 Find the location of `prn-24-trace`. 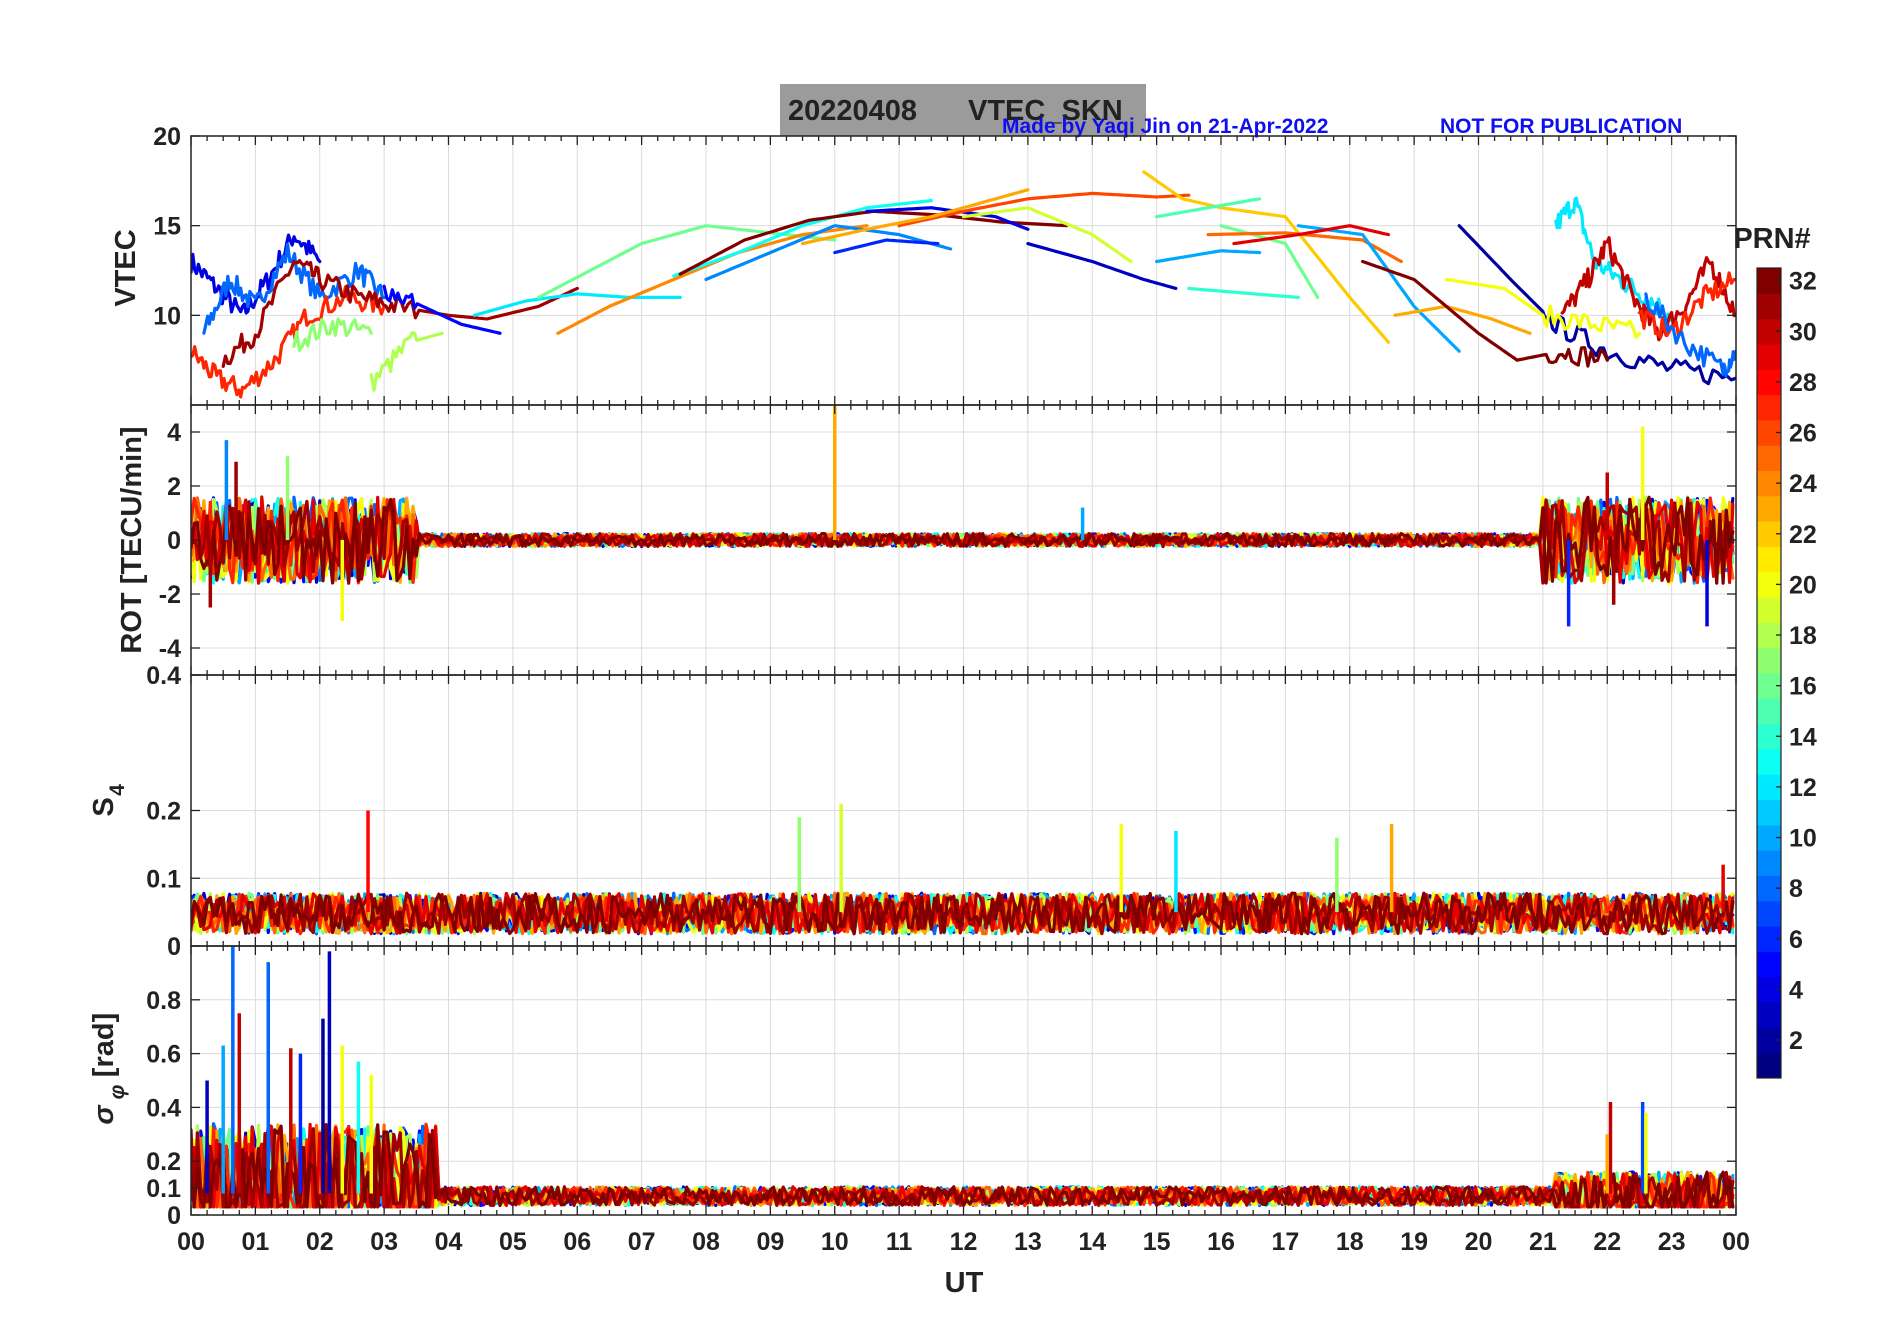

prn-24-trace is located at coordinates (712, 279).